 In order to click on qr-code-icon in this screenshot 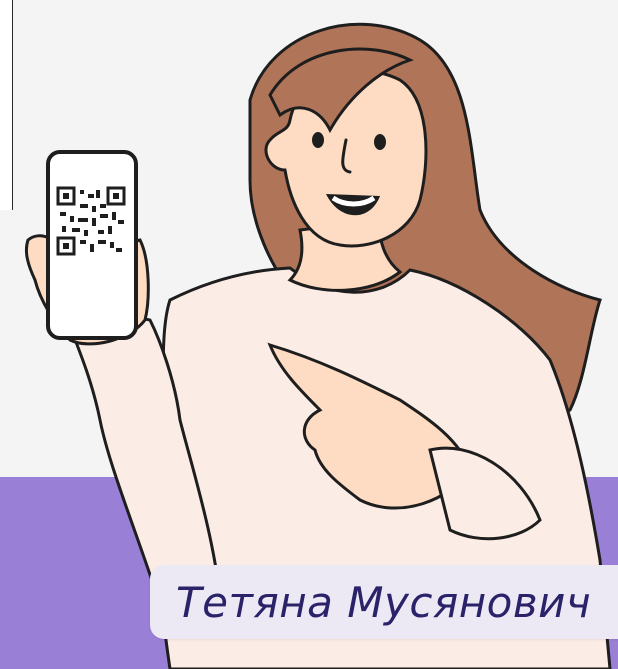, I will do `click(91, 221)`.